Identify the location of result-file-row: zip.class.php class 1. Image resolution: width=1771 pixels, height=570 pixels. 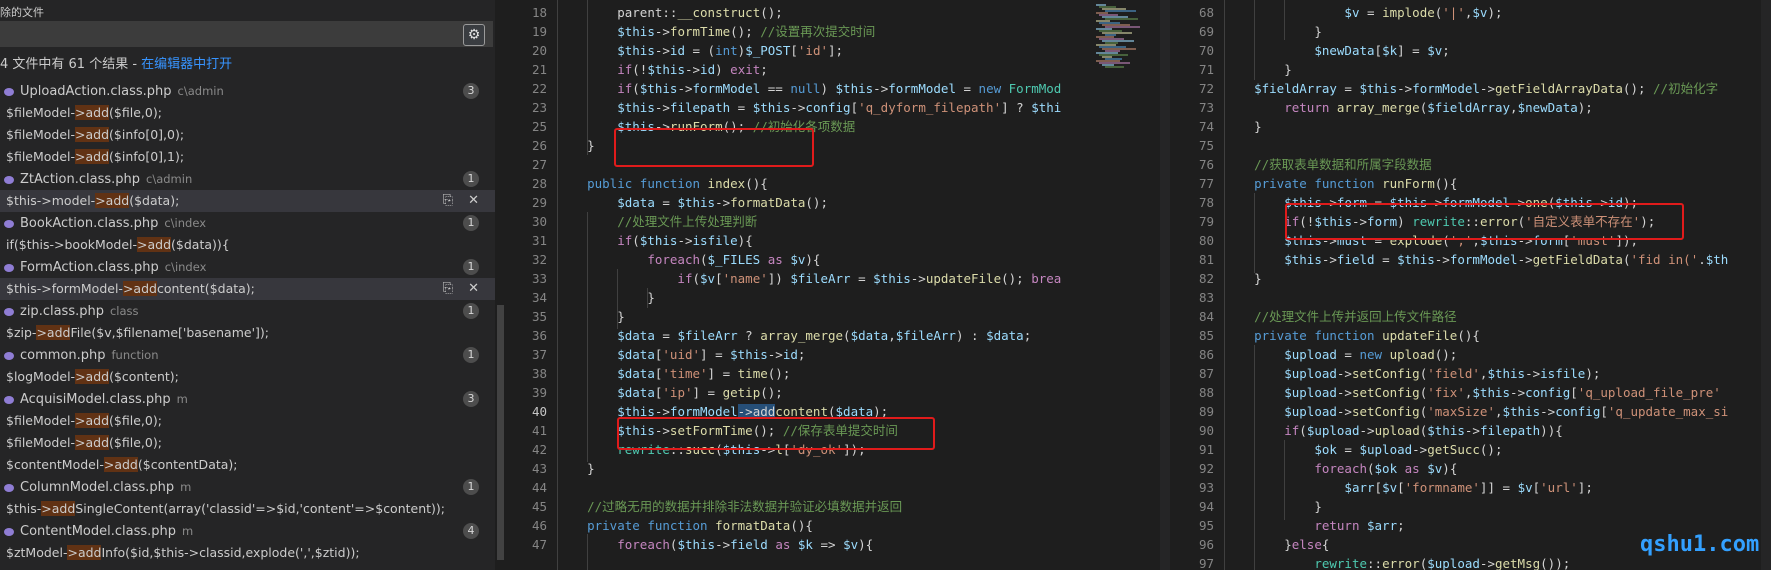
(247, 311).